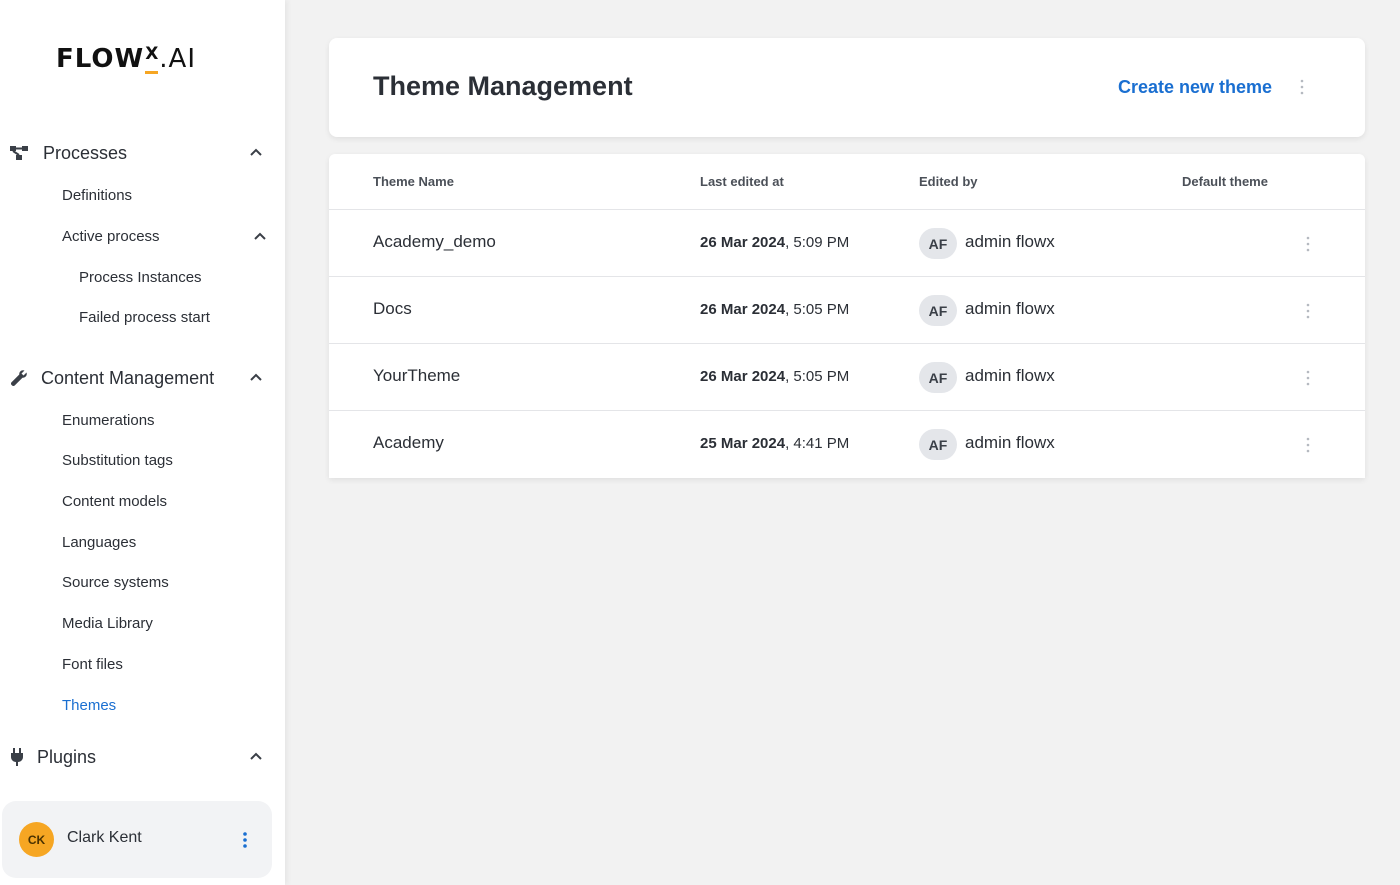 The width and height of the screenshot is (1400, 885). I want to click on page-header: Theme Management Create new theme, so click(847, 87).